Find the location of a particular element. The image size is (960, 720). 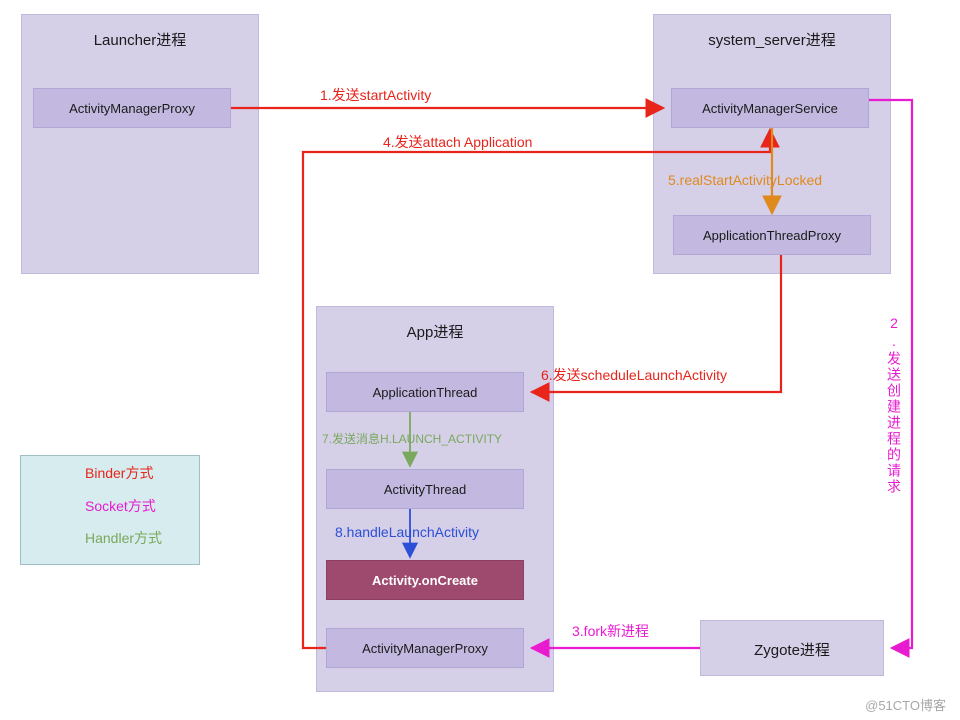

legend-label-binder: Binder方式 is located at coordinates (119, 473).